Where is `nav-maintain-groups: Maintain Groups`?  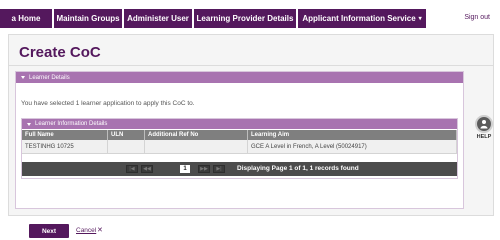
nav-maintain-groups: Maintain Groups is located at coordinates (88, 18).